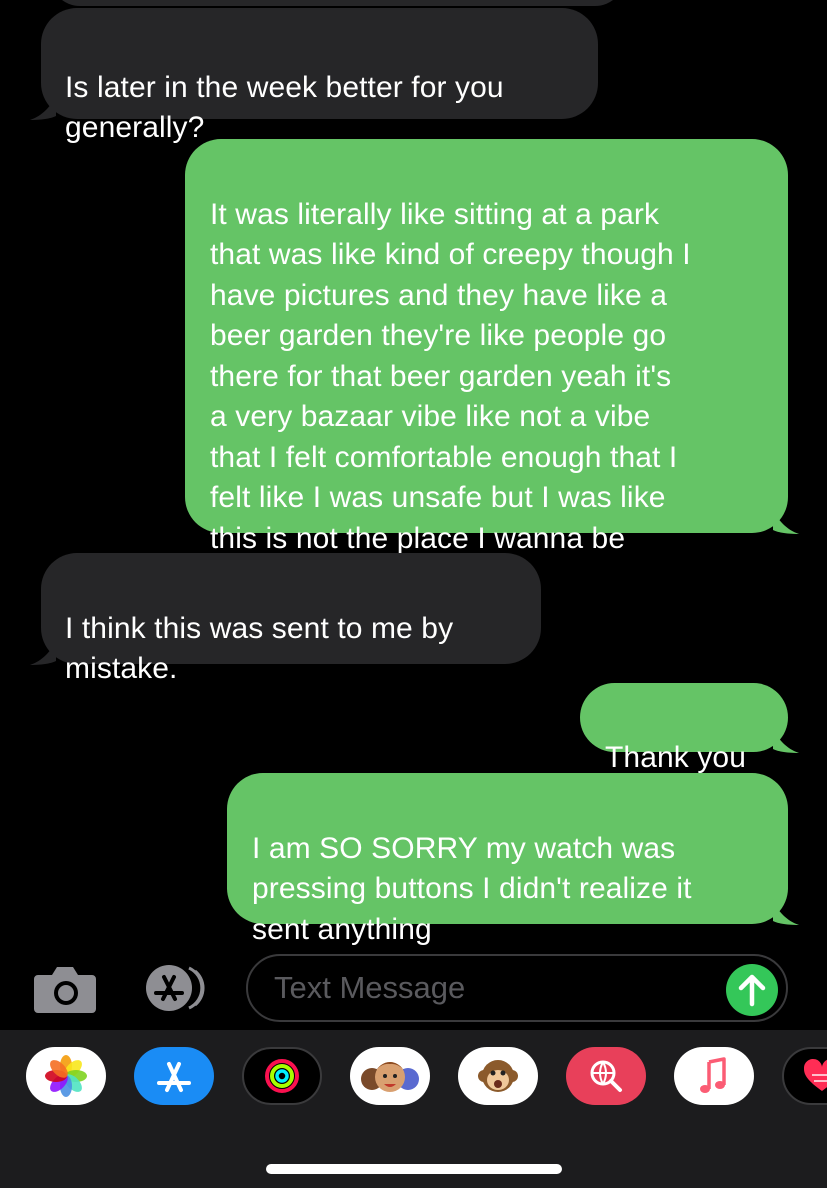 This screenshot has height=1188, width=827. I want to click on app-music, so click(714, 1076).